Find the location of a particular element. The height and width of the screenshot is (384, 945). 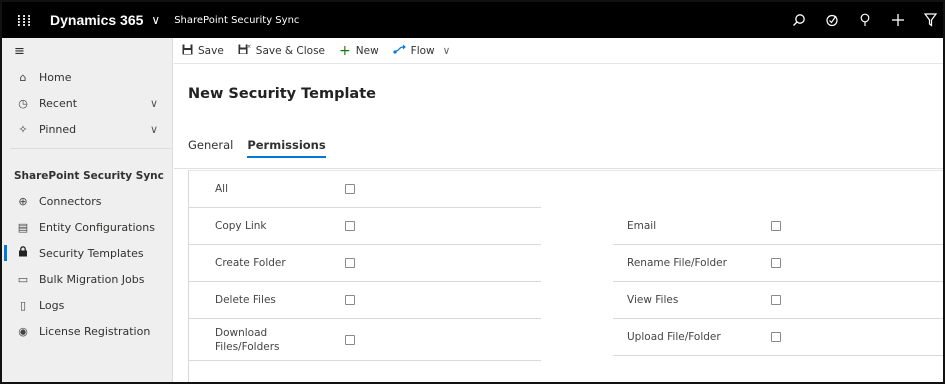

save-icon is located at coordinates (187, 51).